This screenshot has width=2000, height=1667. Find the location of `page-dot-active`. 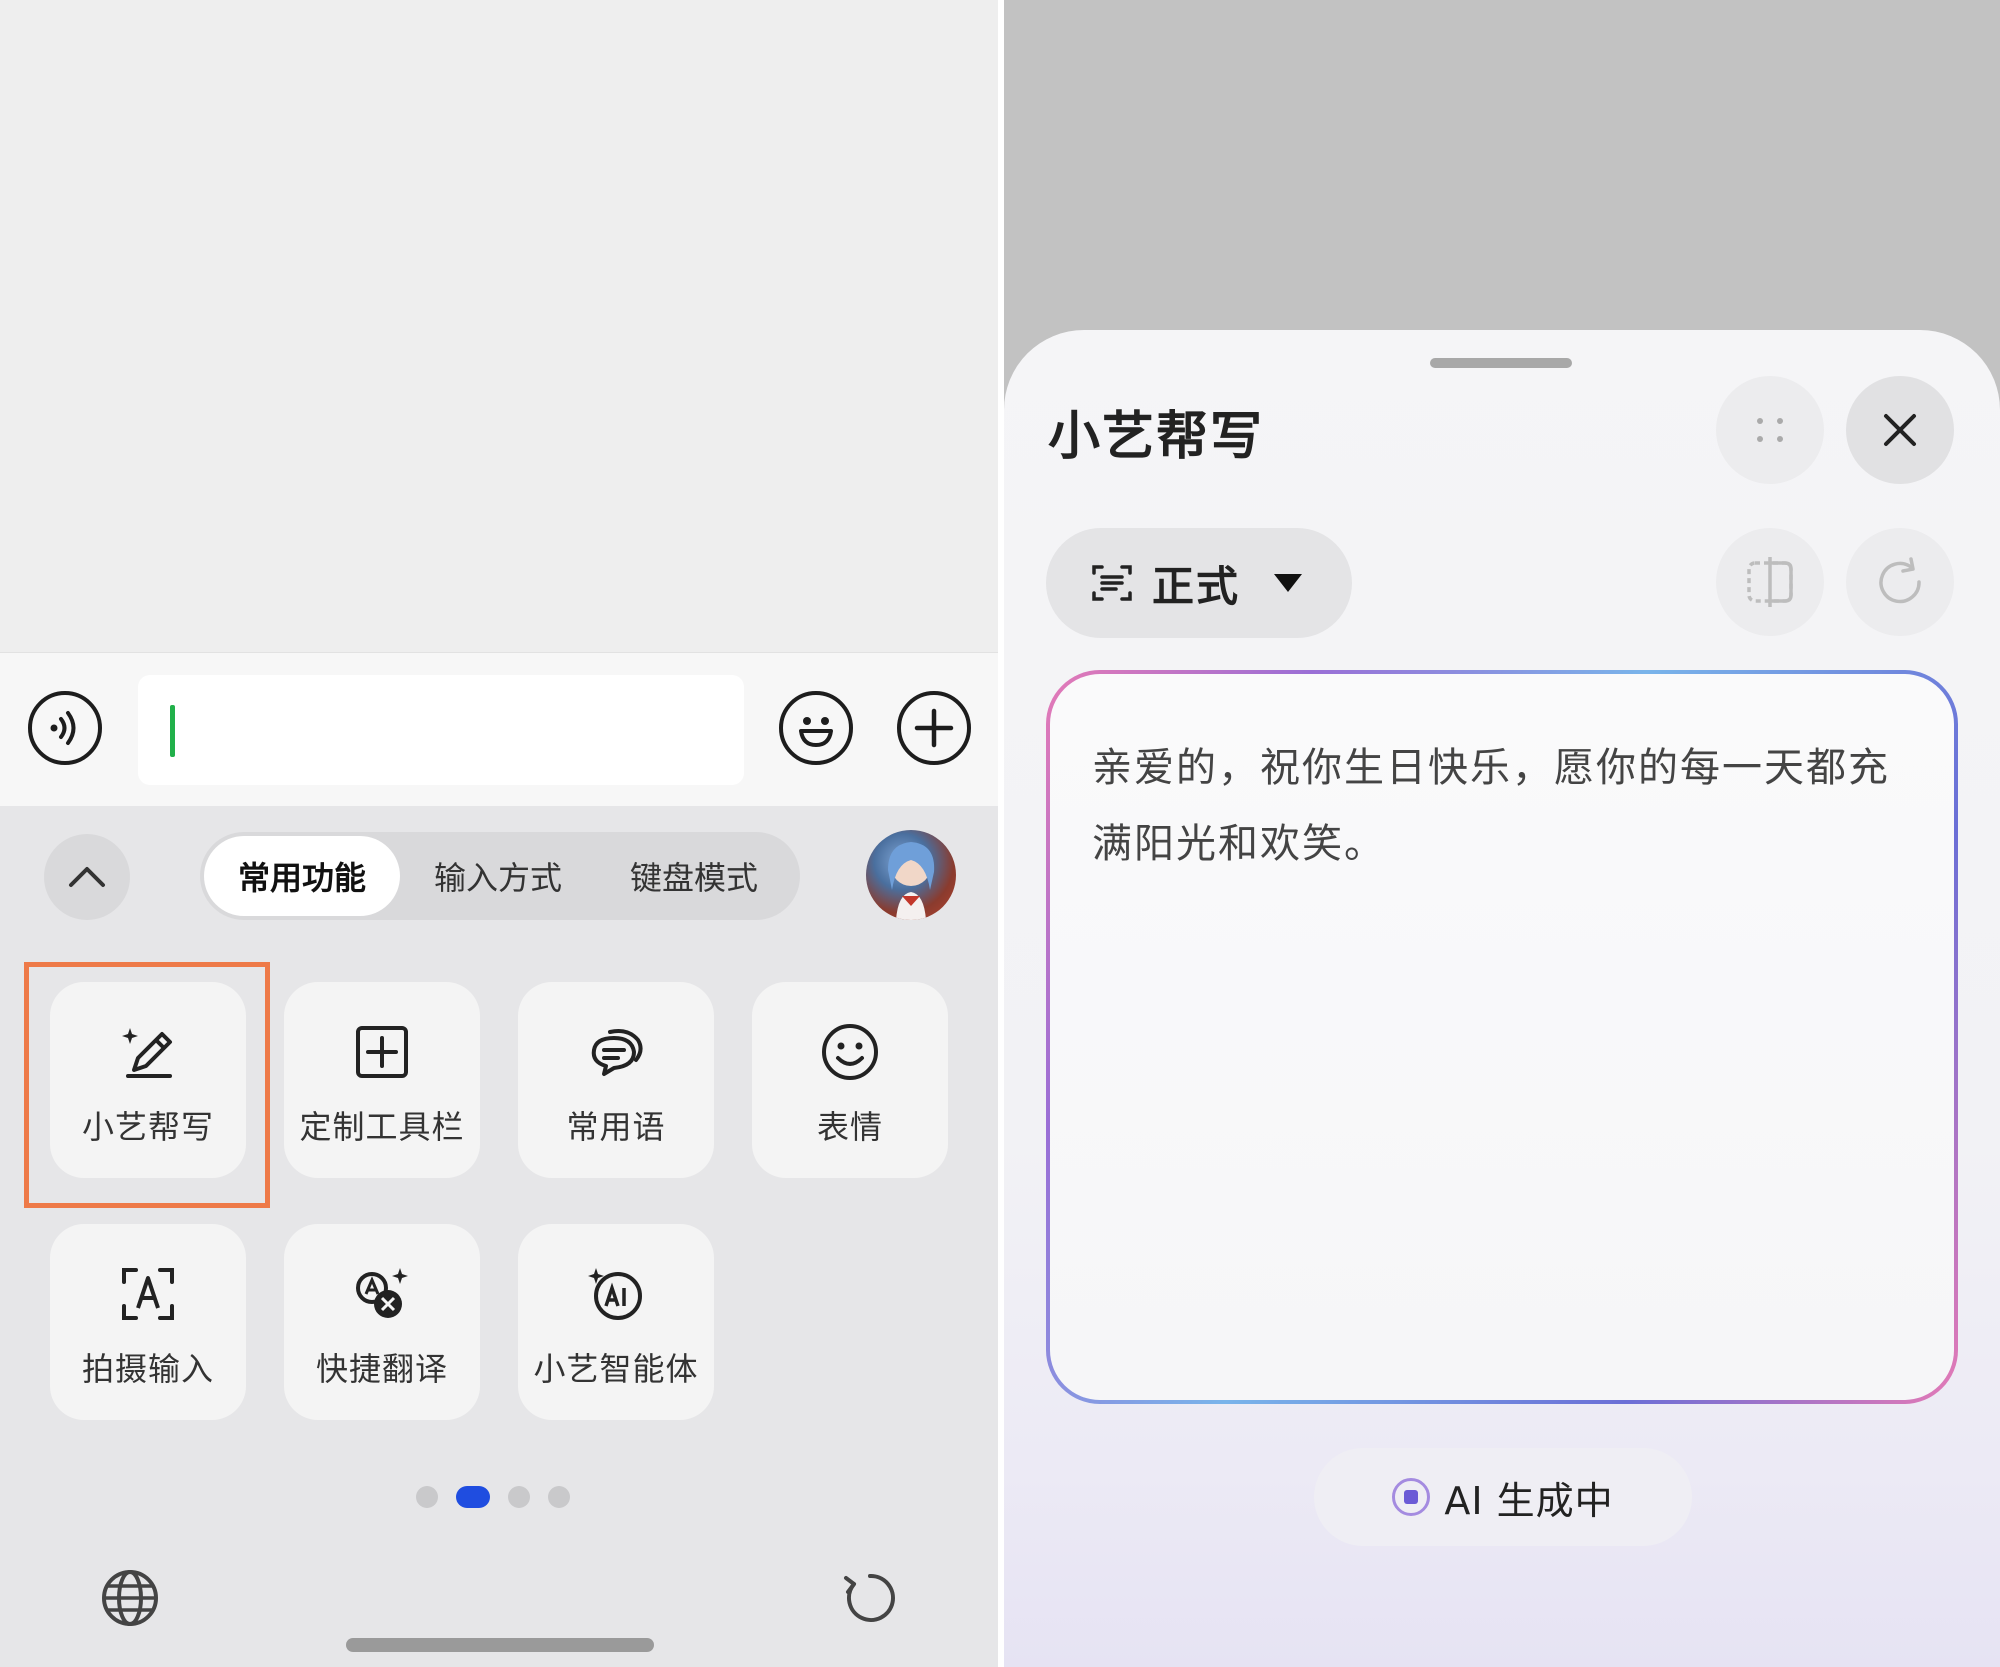

page-dot-active is located at coordinates (473, 1497).